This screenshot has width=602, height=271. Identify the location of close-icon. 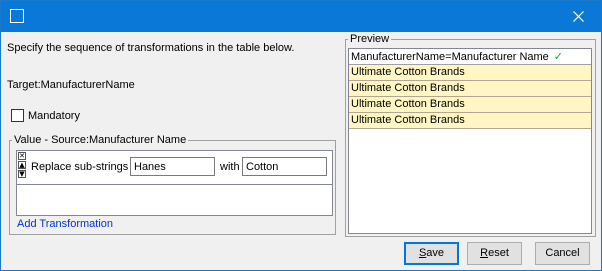
(578, 16).